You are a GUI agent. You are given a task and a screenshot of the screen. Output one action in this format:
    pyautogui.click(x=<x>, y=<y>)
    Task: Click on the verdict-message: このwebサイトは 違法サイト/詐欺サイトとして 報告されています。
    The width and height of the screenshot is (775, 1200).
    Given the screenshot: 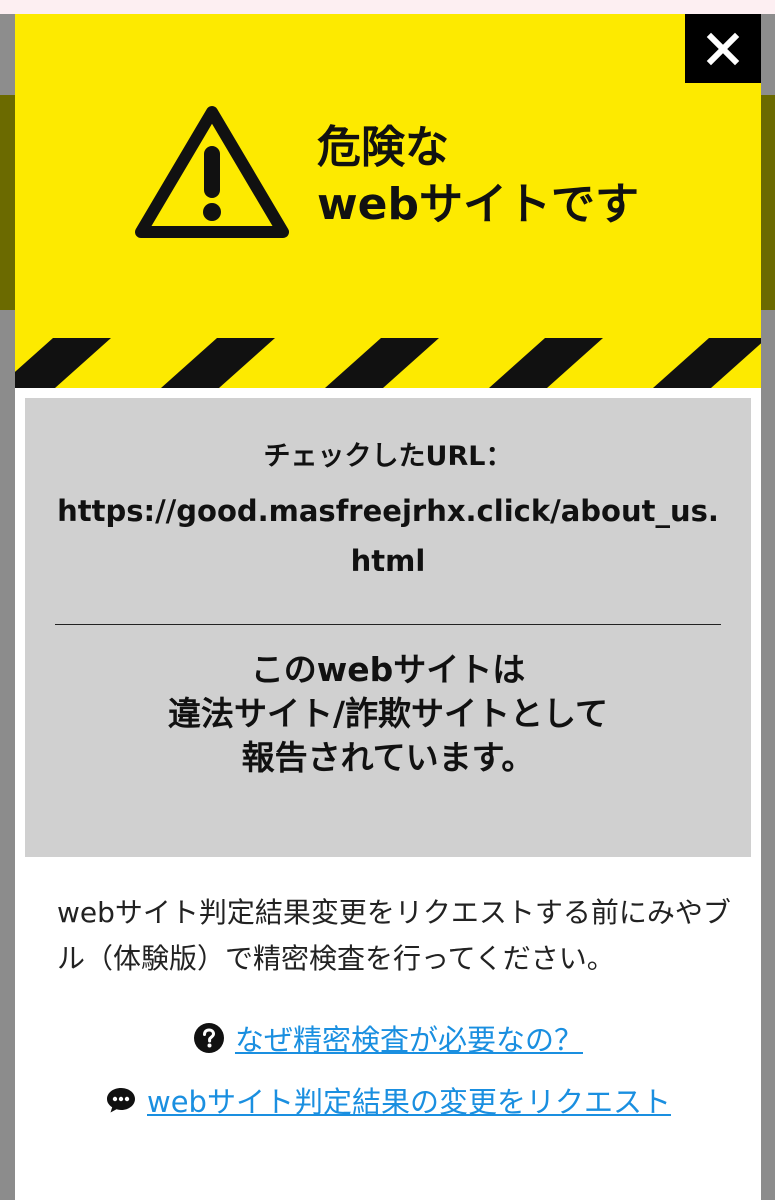 What is the action you would take?
    pyautogui.click(x=388, y=714)
    